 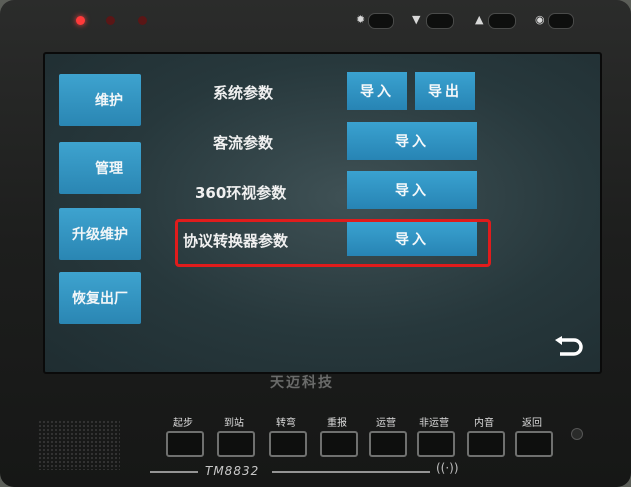 I want to click on sidebar-item-management: 管理, so click(x=100, y=168).